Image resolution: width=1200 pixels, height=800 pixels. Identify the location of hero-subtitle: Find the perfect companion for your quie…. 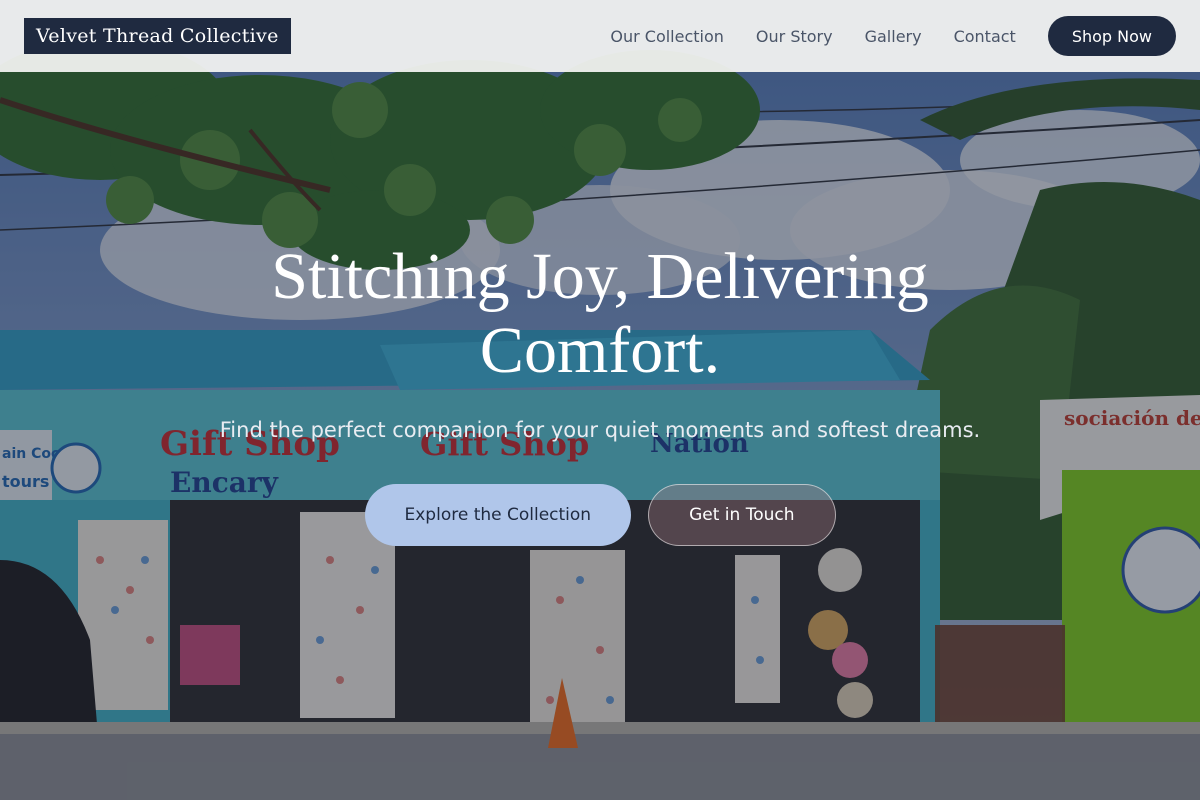
(600, 430).